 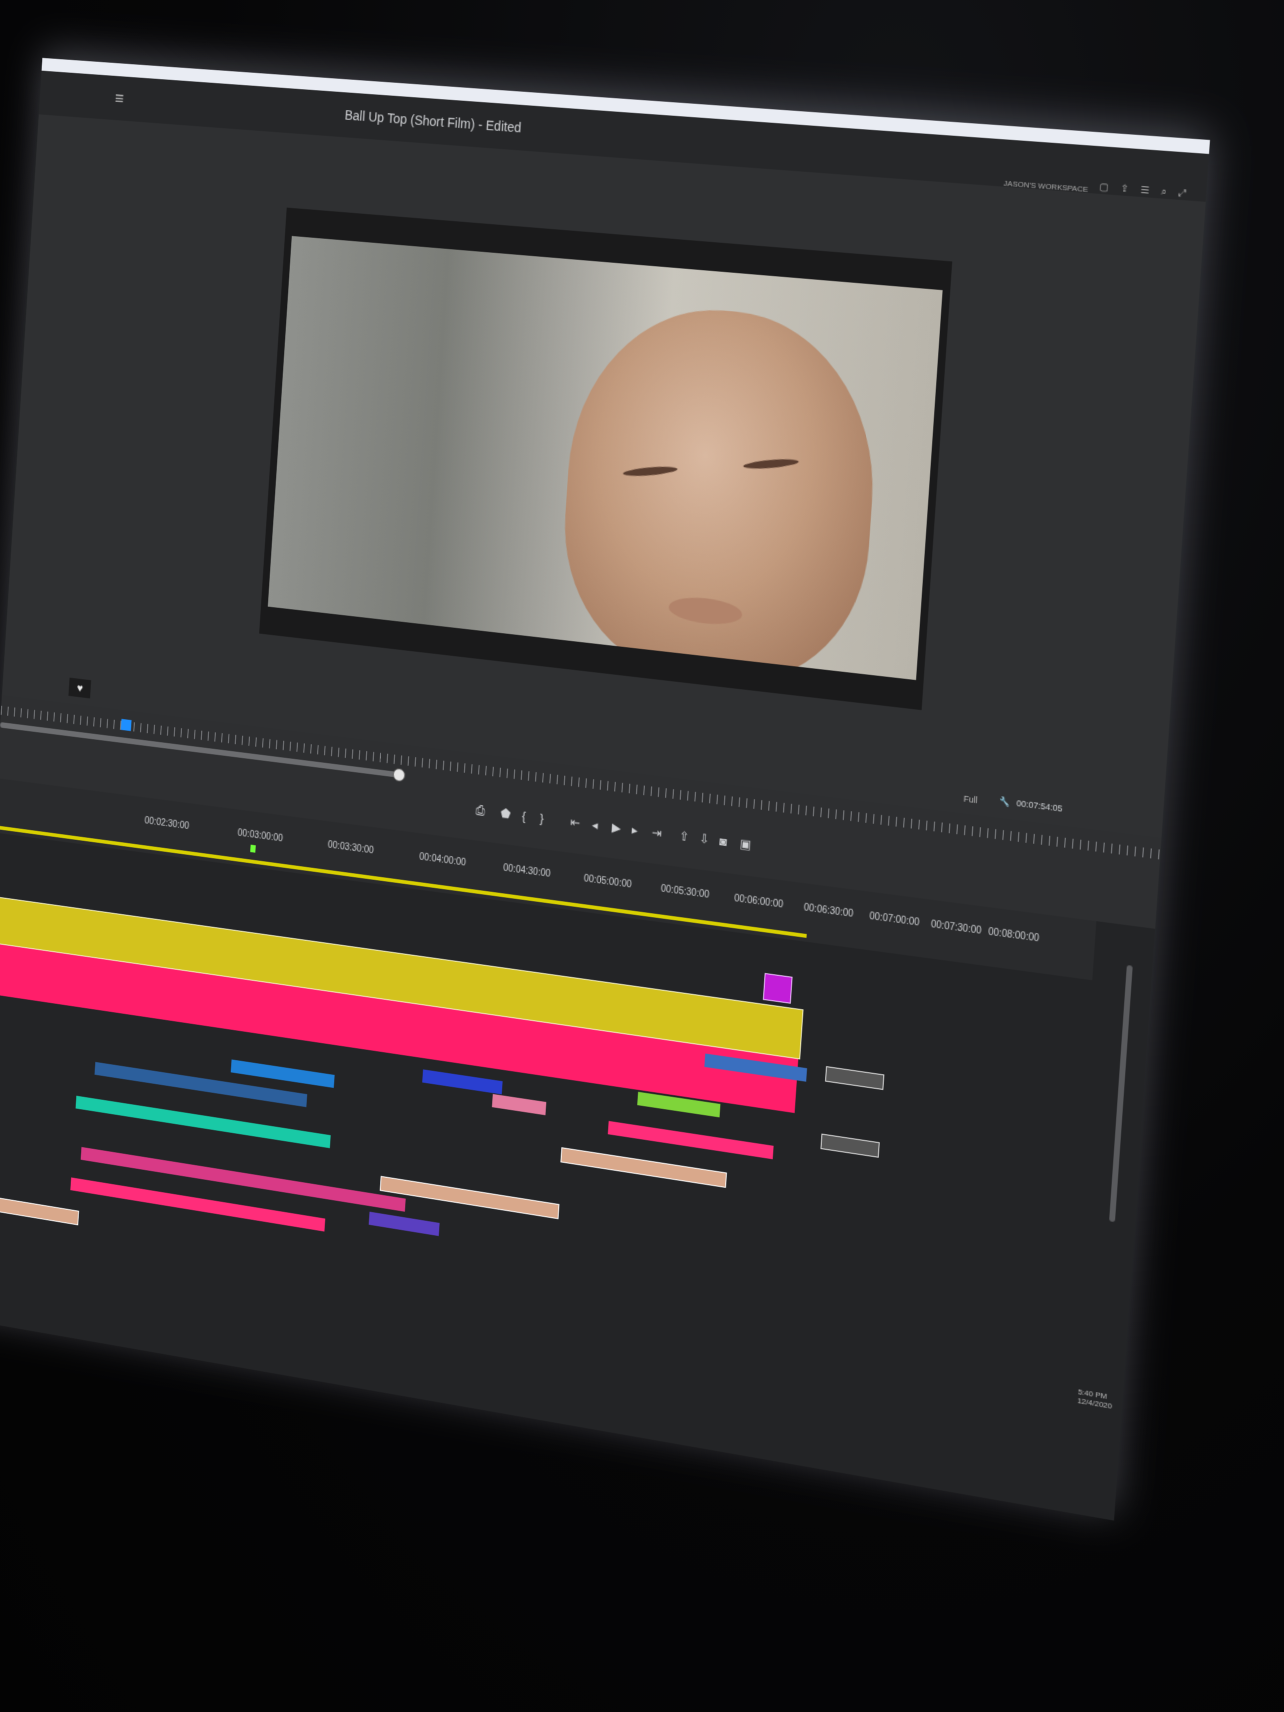 I want to click on share-icon: ⇪, so click(x=1124, y=190).